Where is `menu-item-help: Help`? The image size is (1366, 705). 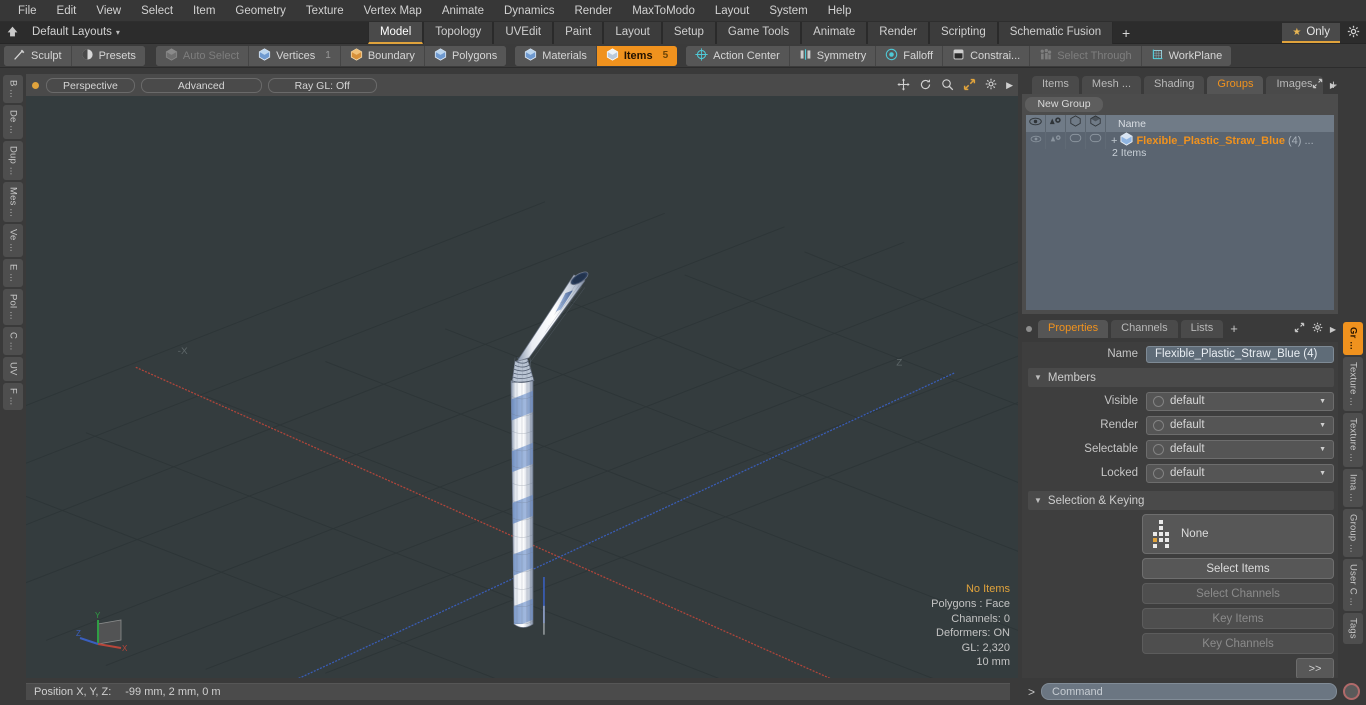 menu-item-help: Help is located at coordinates (840, 11).